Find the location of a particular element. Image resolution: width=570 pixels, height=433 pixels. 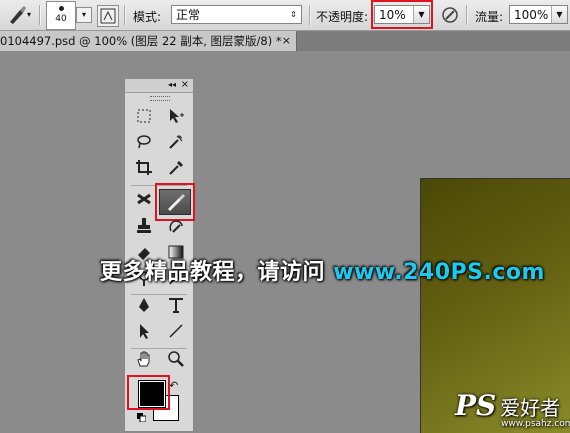

collapse-icon: ◂◂ is located at coordinates (172, 84).